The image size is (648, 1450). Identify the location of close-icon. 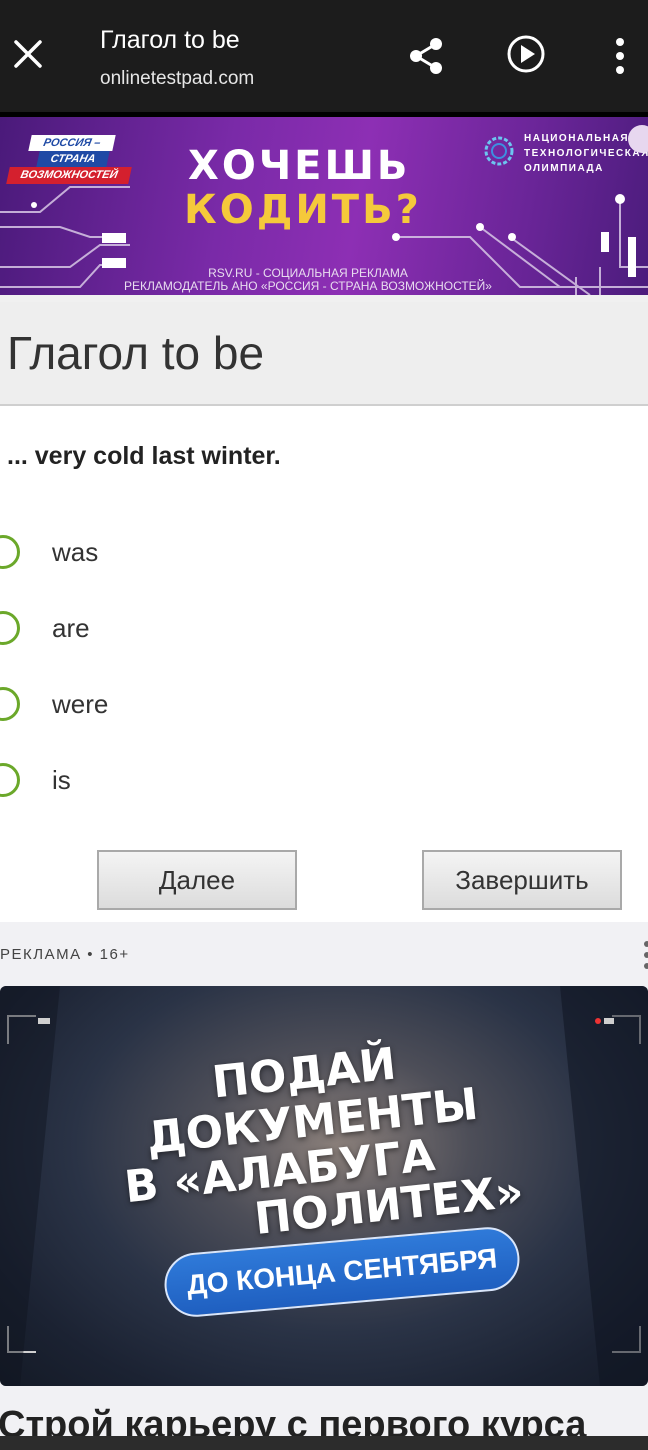
(28, 54).